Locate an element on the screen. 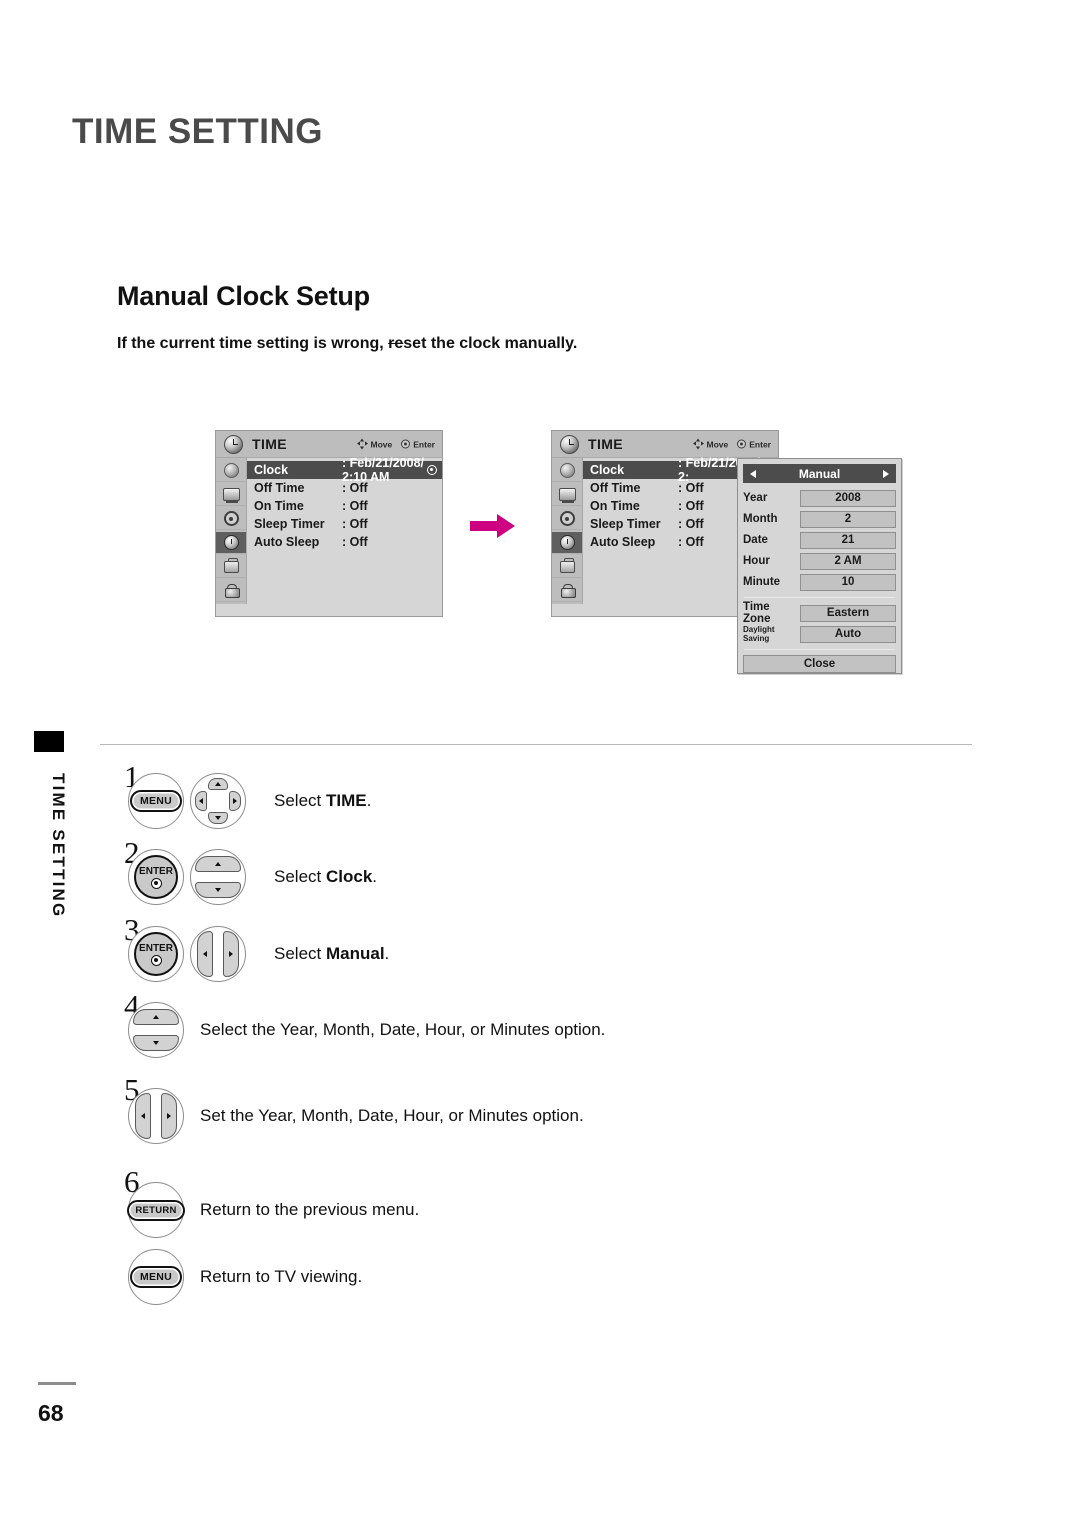  side-tab-marker is located at coordinates (49, 741).